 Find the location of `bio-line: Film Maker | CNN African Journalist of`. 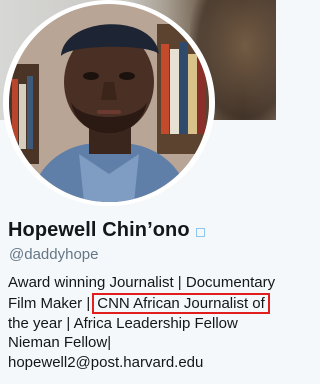

bio-line: Film Maker | CNN African Journalist of is located at coordinates (142, 303).